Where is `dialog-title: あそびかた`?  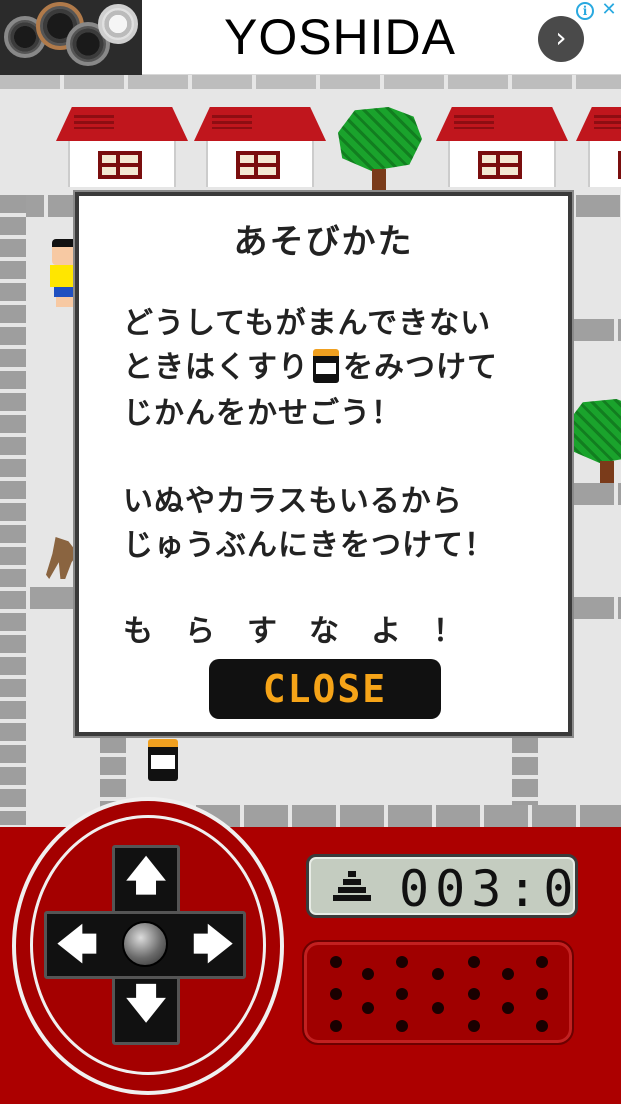 dialog-title: あそびかた is located at coordinates (323, 242).